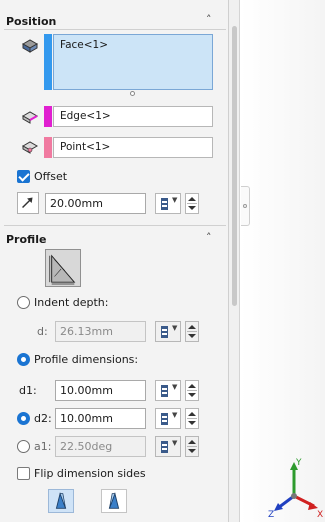 This screenshot has height=522, width=325. I want to click on position-section-title: Position, so click(31, 21).